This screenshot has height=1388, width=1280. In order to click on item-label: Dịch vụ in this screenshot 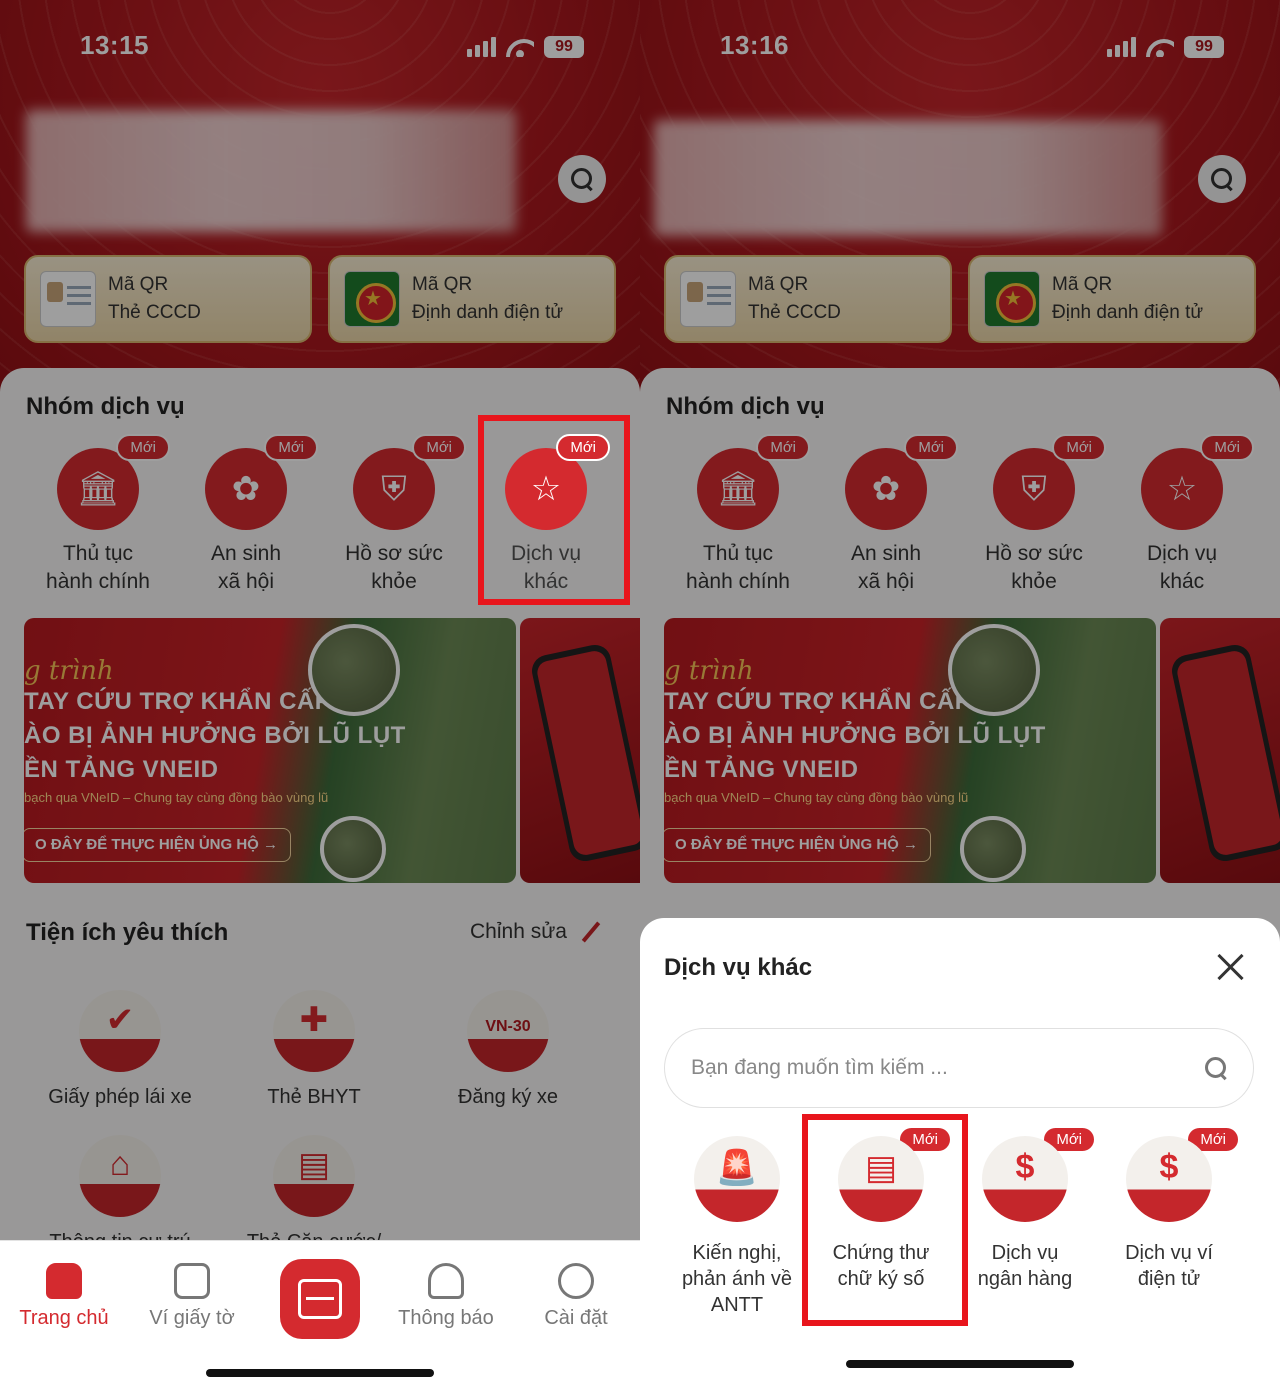, I will do `click(1025, 1253)`.